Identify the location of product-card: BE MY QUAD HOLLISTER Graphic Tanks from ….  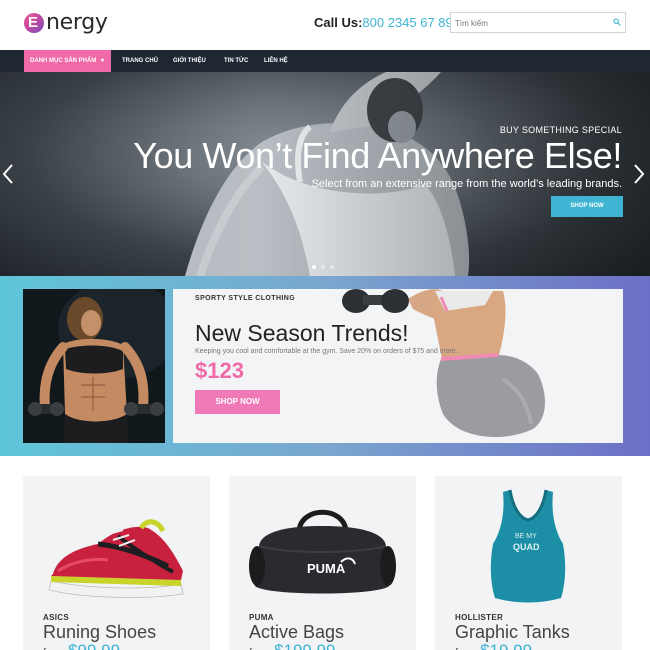
(528, 563).